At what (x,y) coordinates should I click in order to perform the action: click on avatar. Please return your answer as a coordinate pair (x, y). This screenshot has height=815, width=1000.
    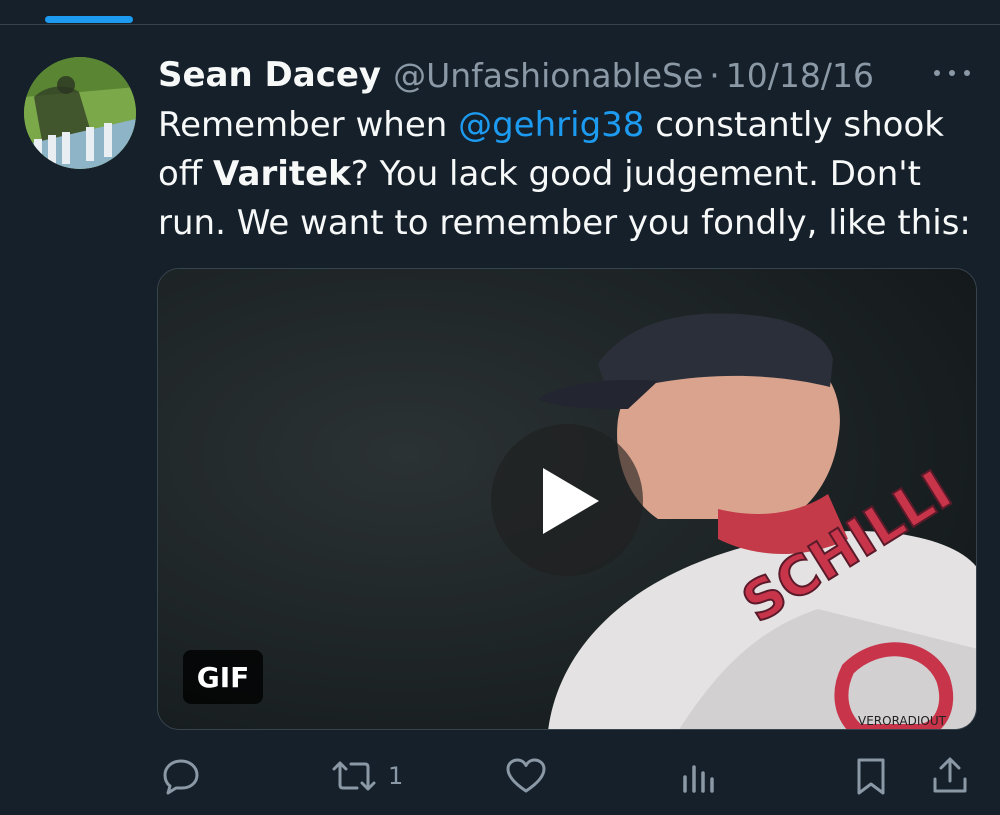
    Looking at the image, I should click on (80, 113).